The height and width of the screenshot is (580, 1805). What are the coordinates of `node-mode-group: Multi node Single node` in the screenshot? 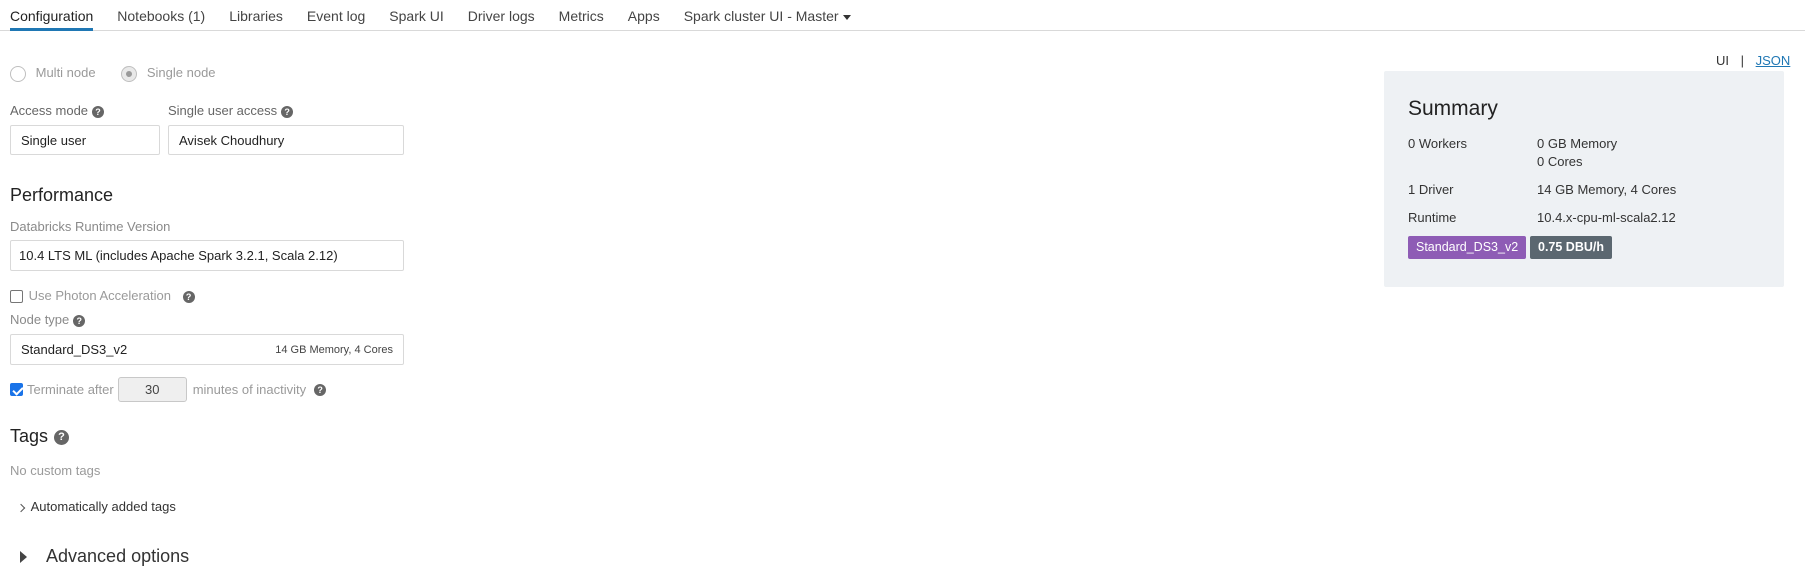 It's located at (113, 73).